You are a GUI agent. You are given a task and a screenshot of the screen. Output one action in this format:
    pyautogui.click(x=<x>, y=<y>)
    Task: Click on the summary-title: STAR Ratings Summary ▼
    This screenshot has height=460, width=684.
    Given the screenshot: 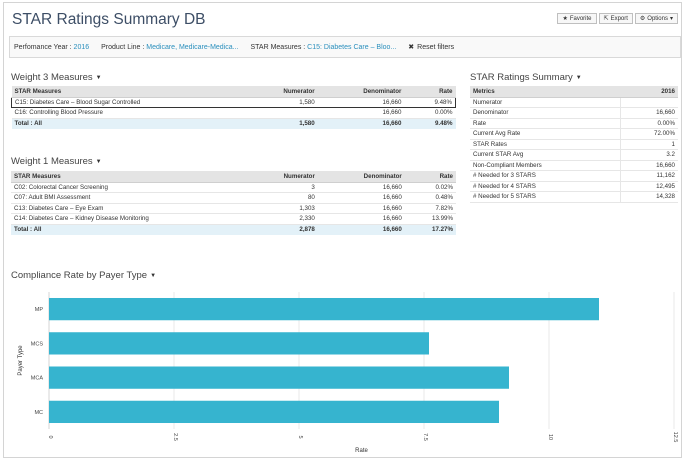 What is the action you would take?
    pyautogui.click(x=526, y=77)
    